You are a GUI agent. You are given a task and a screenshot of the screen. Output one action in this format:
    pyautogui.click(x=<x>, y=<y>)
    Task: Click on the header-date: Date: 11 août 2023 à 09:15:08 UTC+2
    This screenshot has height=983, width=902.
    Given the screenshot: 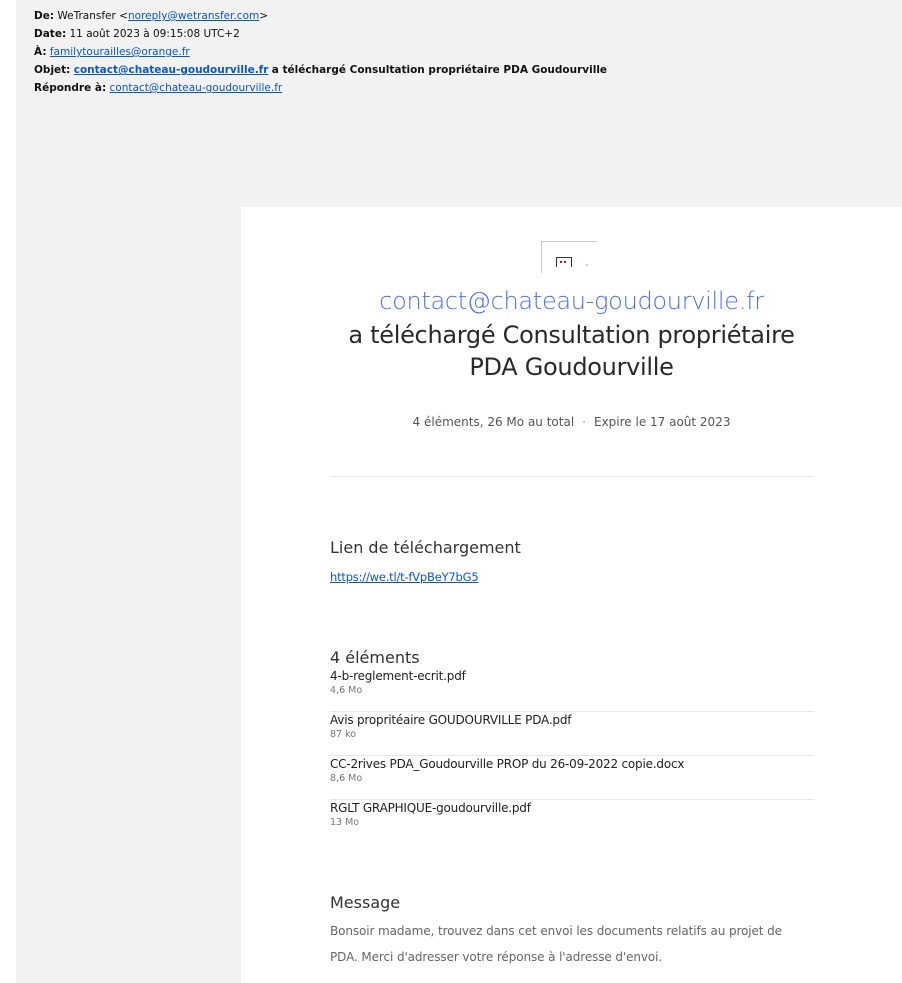 What is the action you would take?
    pyautogui.click(x=320, y=34)
    